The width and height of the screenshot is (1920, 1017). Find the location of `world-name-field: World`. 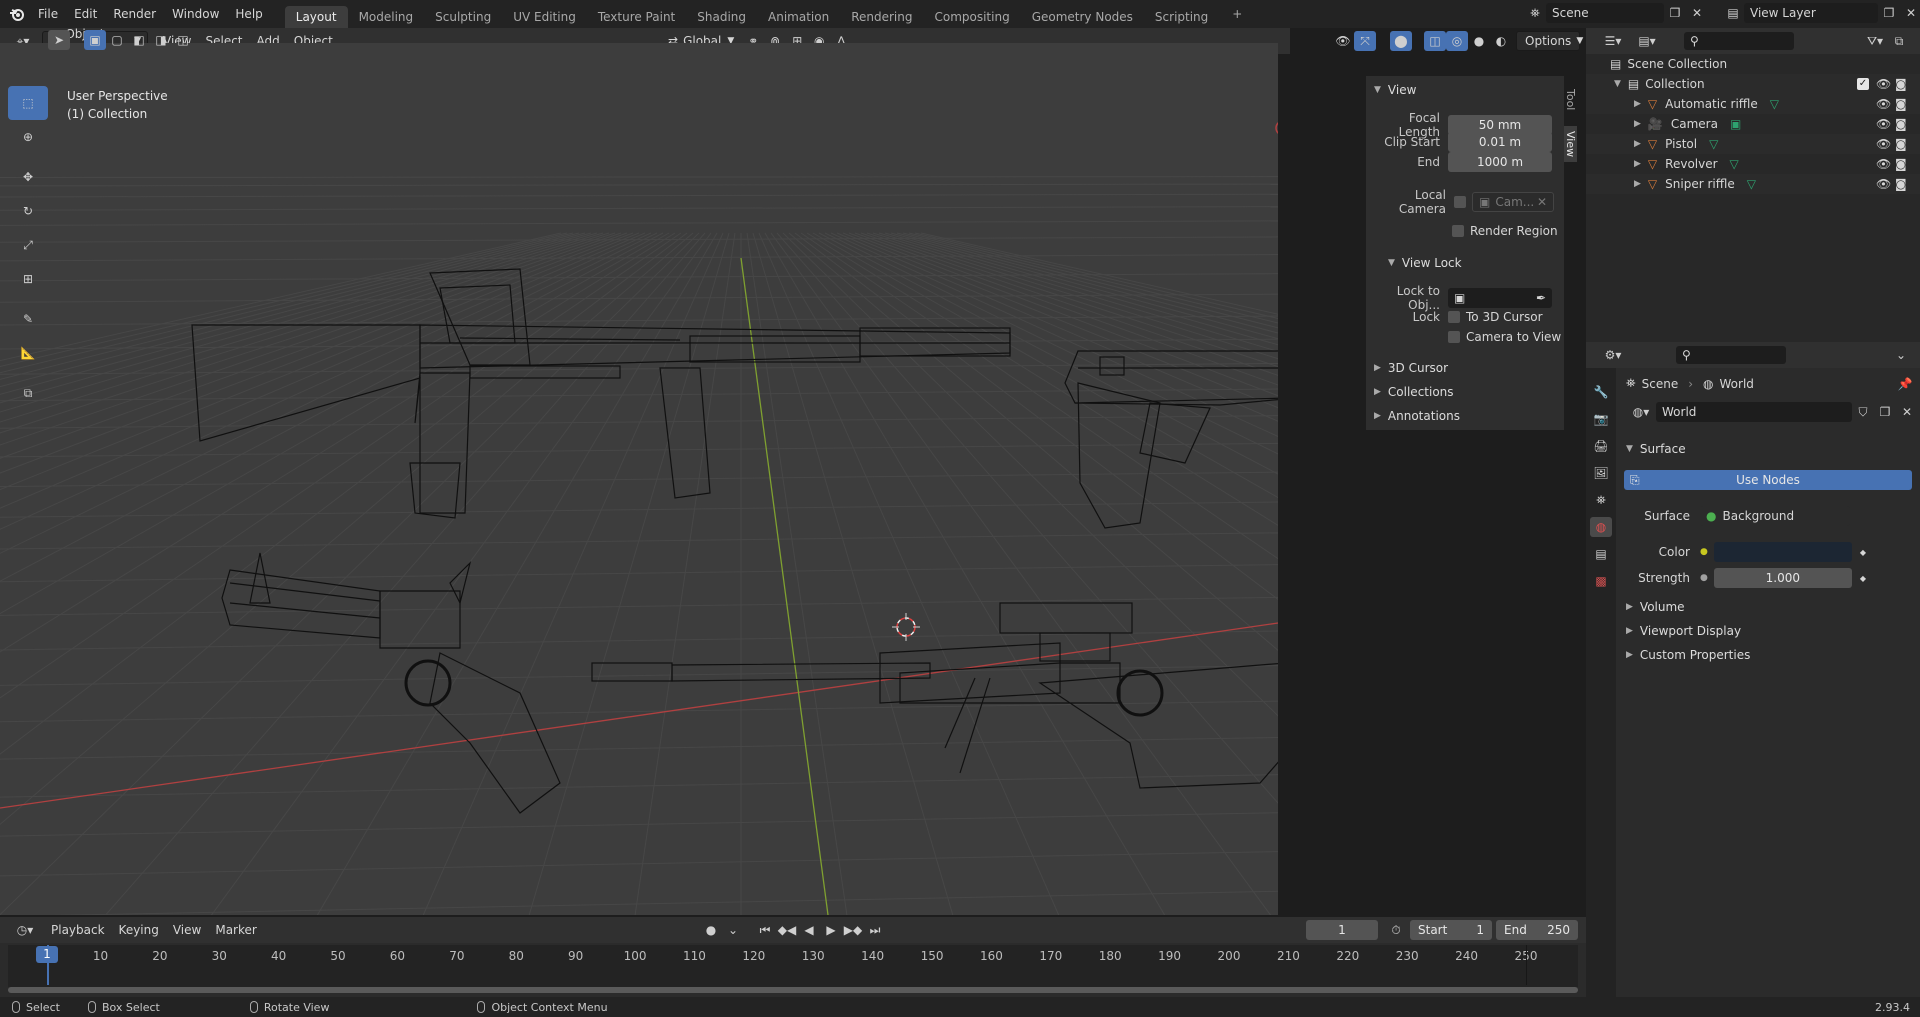

world-name-field: World is located at coordinates (1754, 412).